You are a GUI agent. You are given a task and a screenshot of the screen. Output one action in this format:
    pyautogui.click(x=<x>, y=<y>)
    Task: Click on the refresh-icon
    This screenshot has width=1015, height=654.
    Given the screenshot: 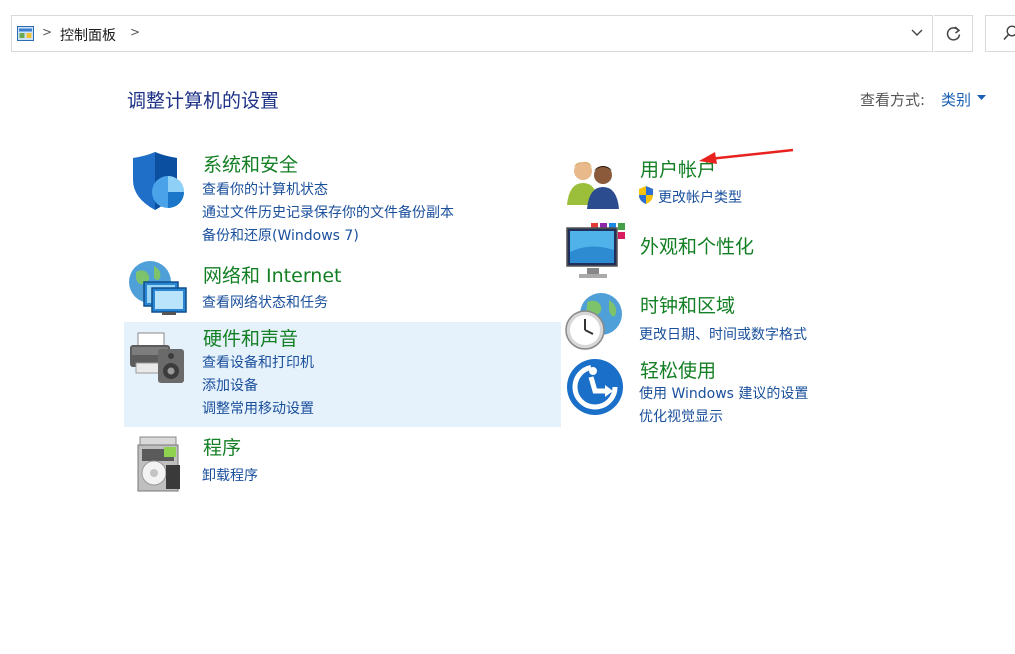 What is the action you would take?
    pyautogui.click(x=953, y=33)
    